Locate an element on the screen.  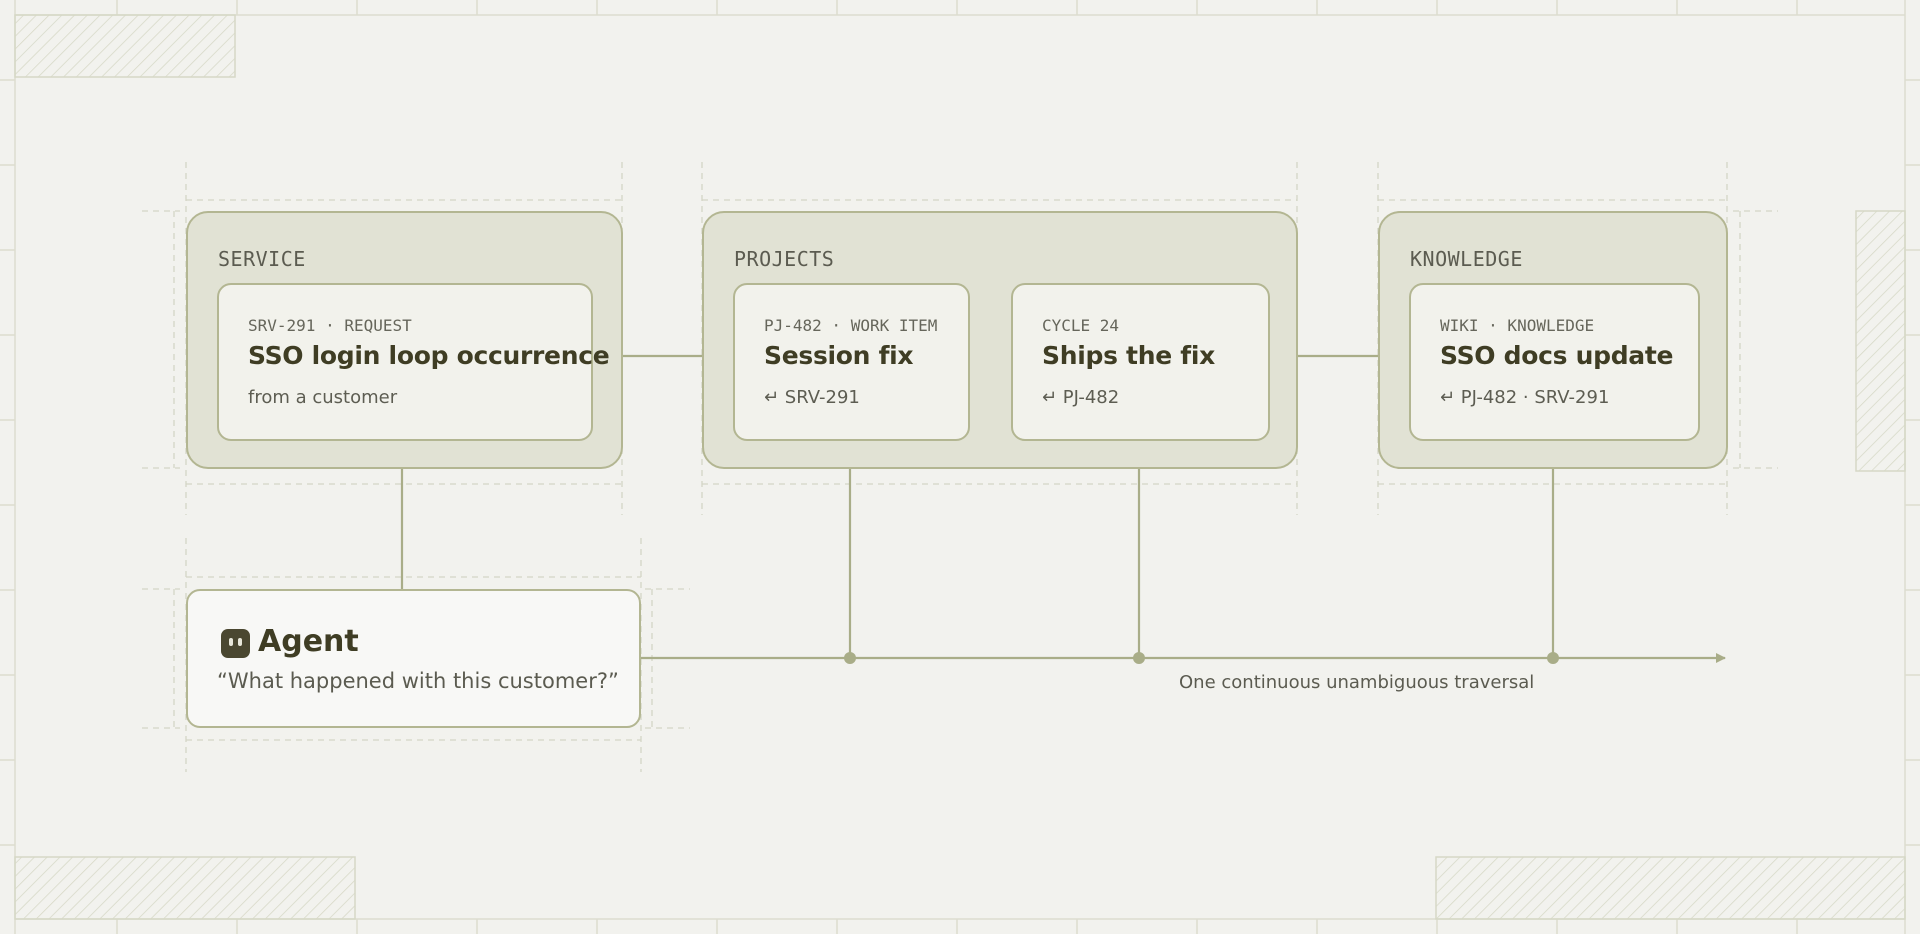
knowledge-group-label: KNOWLEDGE is located at coordinates (1466, 259).